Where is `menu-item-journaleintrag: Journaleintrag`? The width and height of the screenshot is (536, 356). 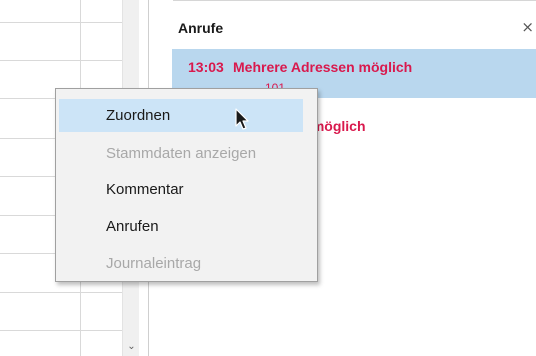
menu-item-journaleintrag: Journaleintrag is located at coordinates (154, 263).